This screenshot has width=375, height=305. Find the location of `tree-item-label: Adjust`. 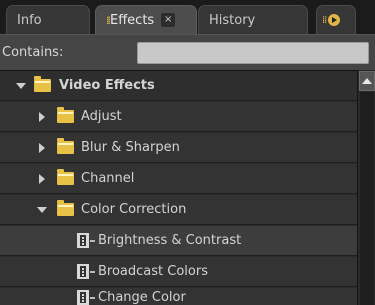

tree-item-label: Adjust is located at coordinates (101, 116).